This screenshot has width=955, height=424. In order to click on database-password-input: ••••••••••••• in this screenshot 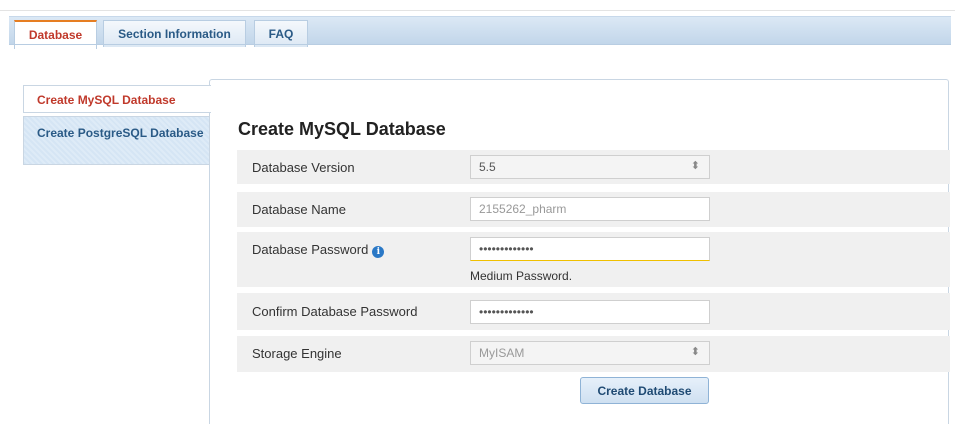, I will do `click(590, 249)`.